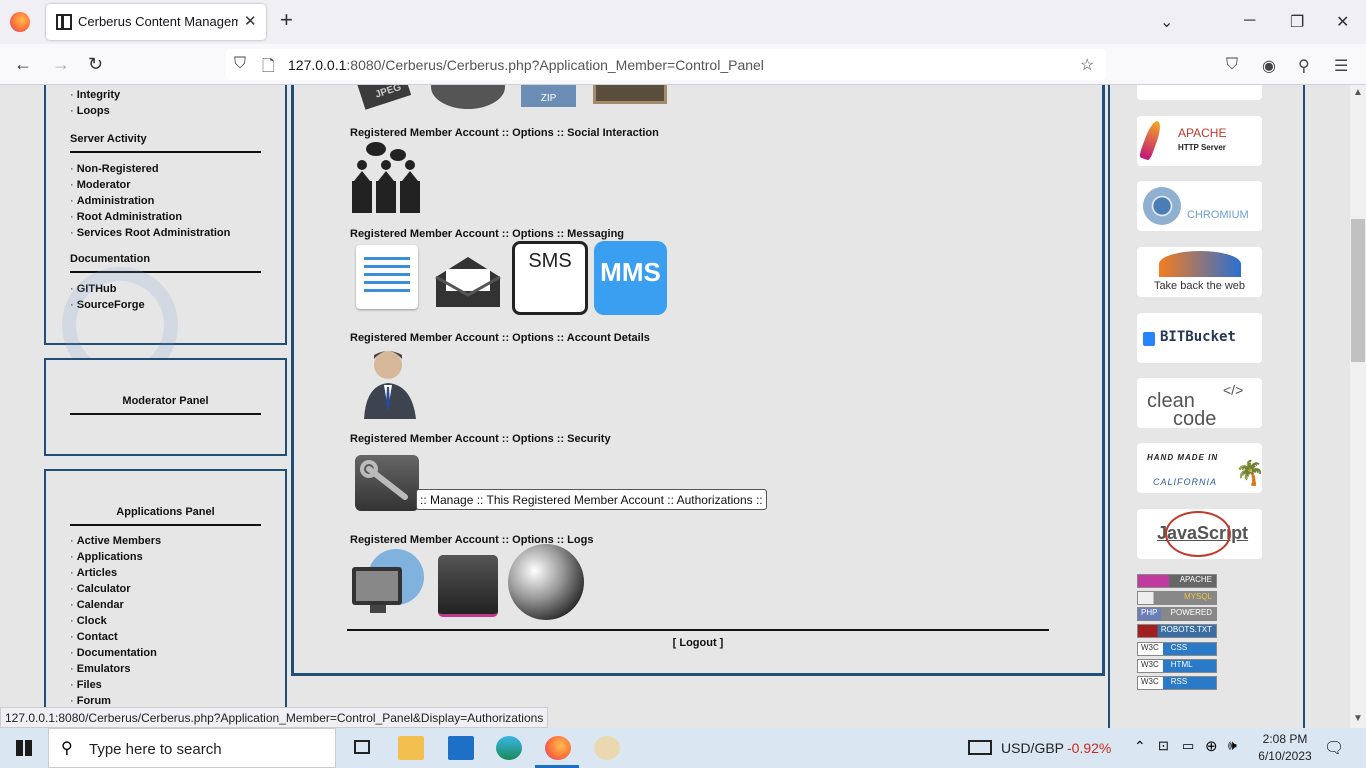 Image resolution: width=1366 pixels, height=768 pixels. Describe the element at coordinates (461, 748) in the screenshot. I see `mail-icon` at that location.